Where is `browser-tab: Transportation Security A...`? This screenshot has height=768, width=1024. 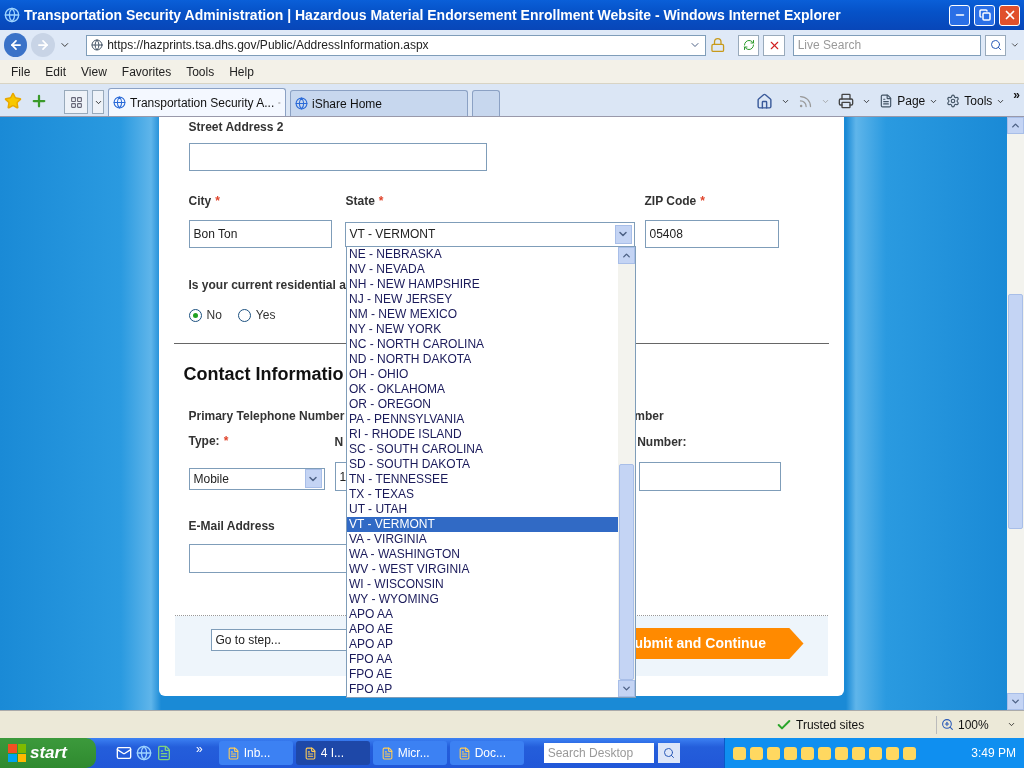 browser-tab: Transportation Security A... is located at coordinates (197, 102).